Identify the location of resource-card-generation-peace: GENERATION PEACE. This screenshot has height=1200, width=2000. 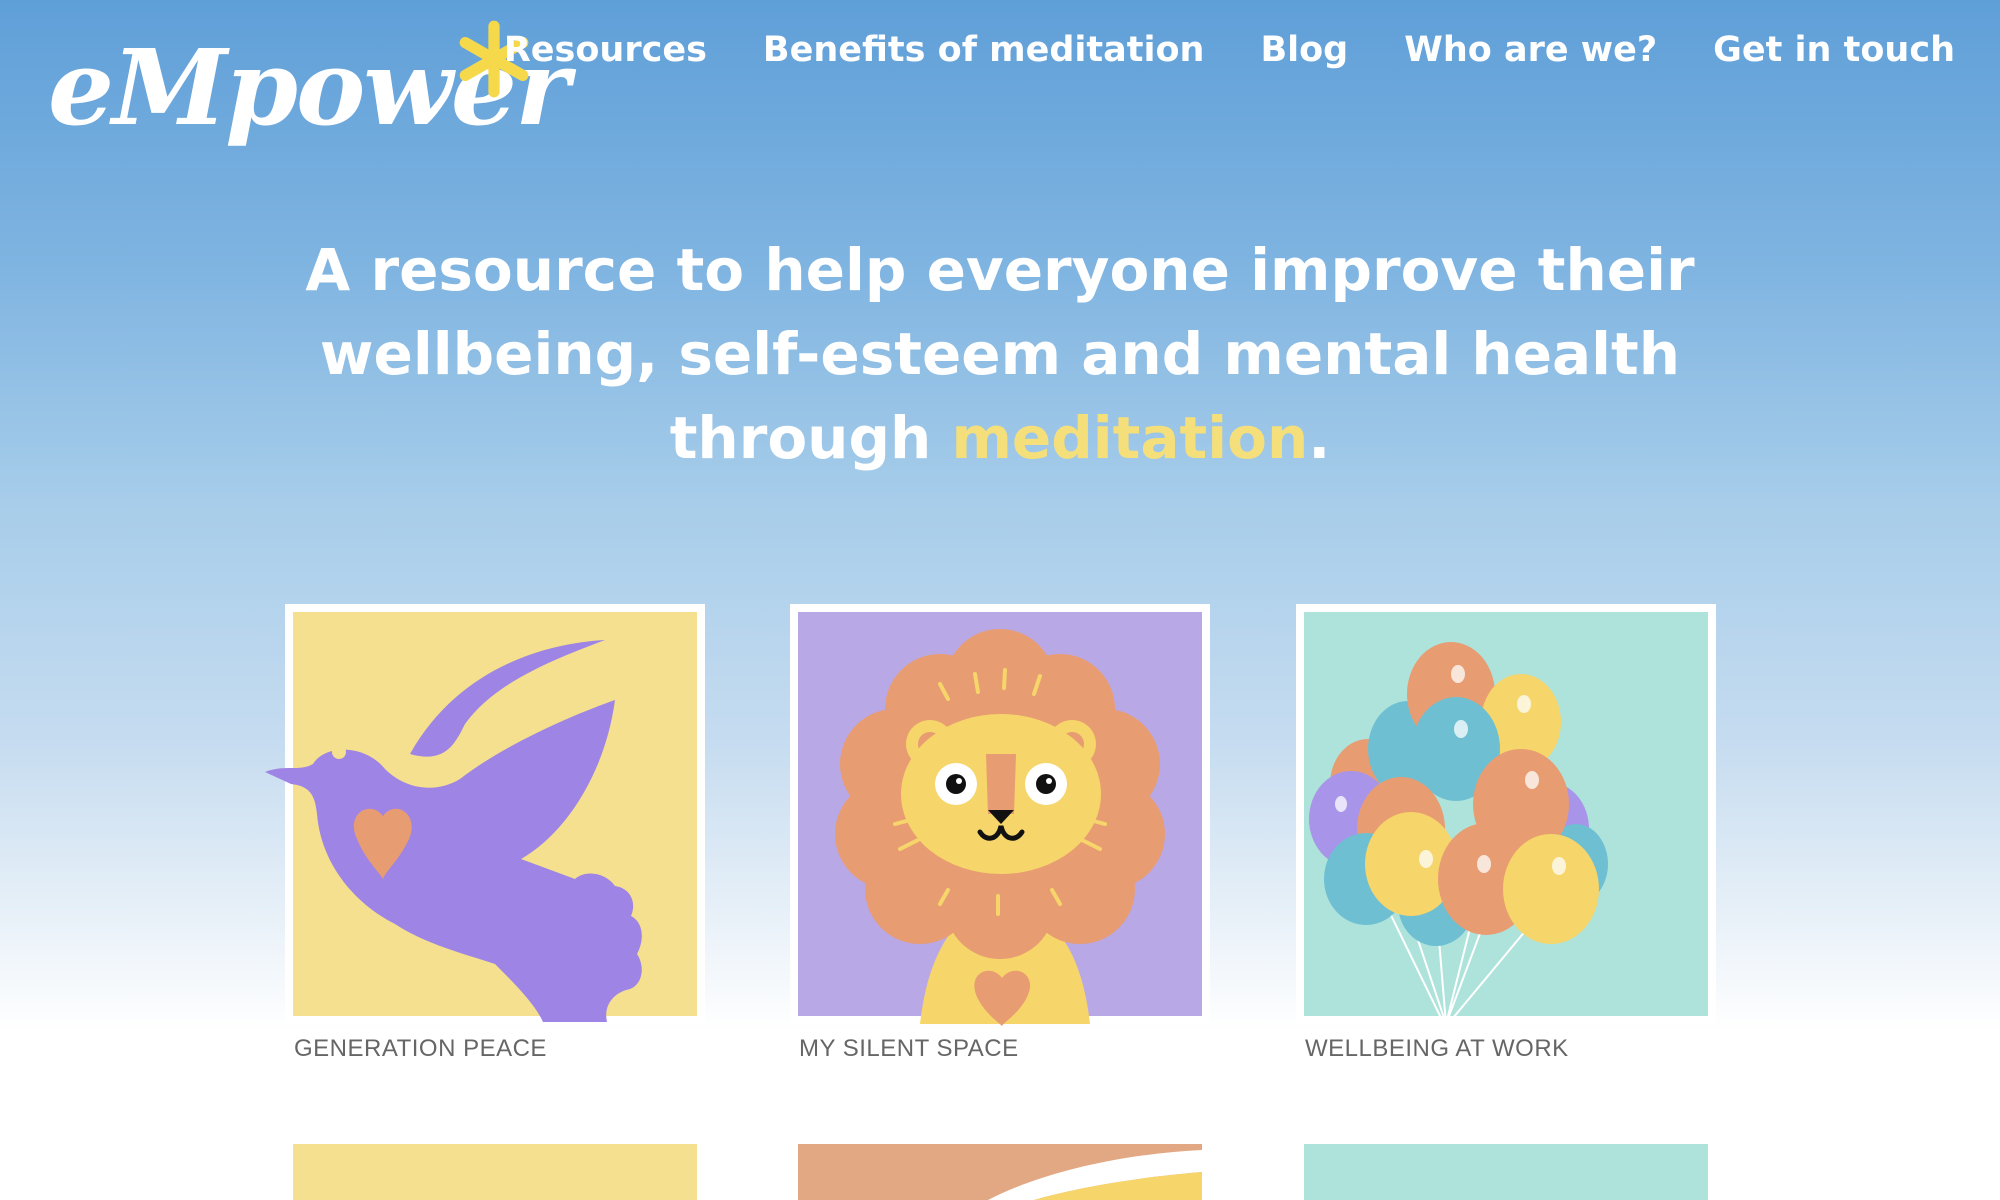
(485, 835).